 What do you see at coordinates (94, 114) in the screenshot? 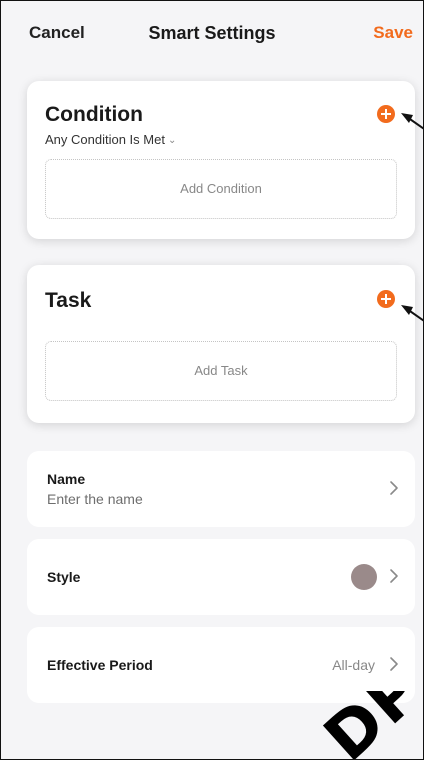
I see `condition-title: Condition` at bounding box center [94, 114].